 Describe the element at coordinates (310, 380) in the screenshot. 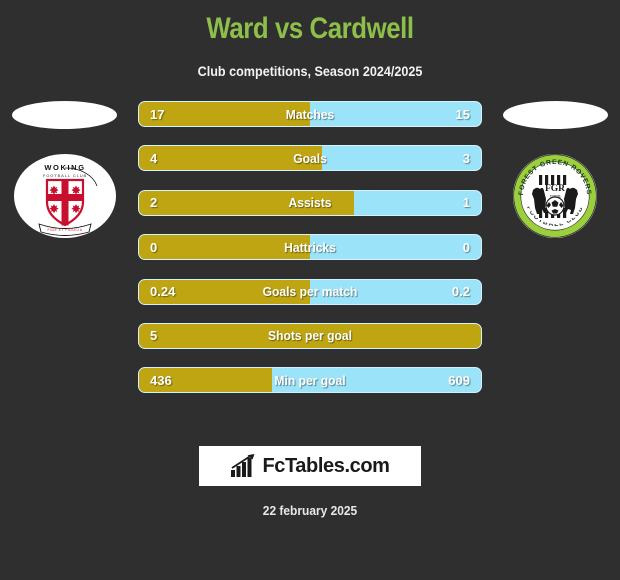

I see `stat-row-min-per-goal: 436 Min per goal 609` at that location.